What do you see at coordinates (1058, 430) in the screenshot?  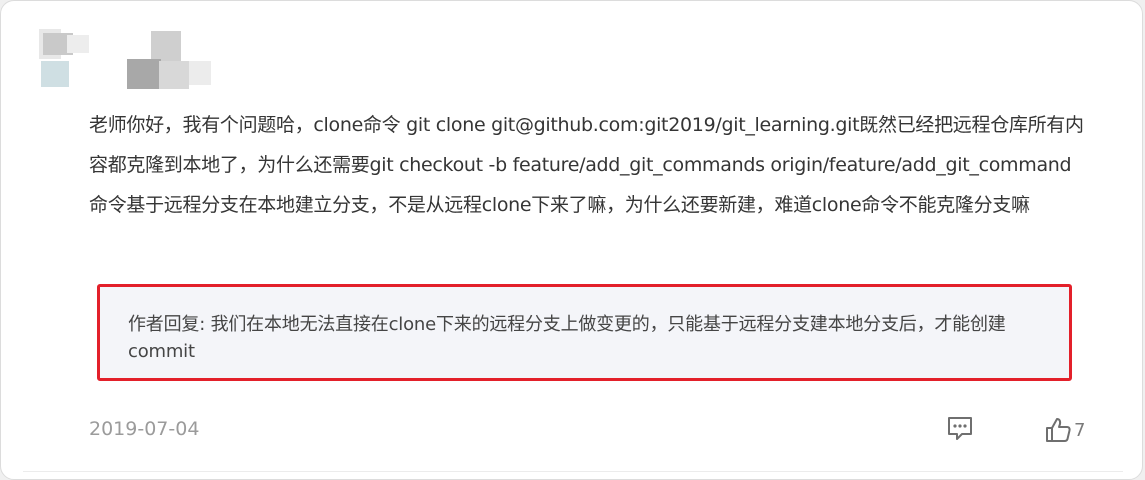 I see `thumbs-up-icon` at bounding box center [1058, 430].